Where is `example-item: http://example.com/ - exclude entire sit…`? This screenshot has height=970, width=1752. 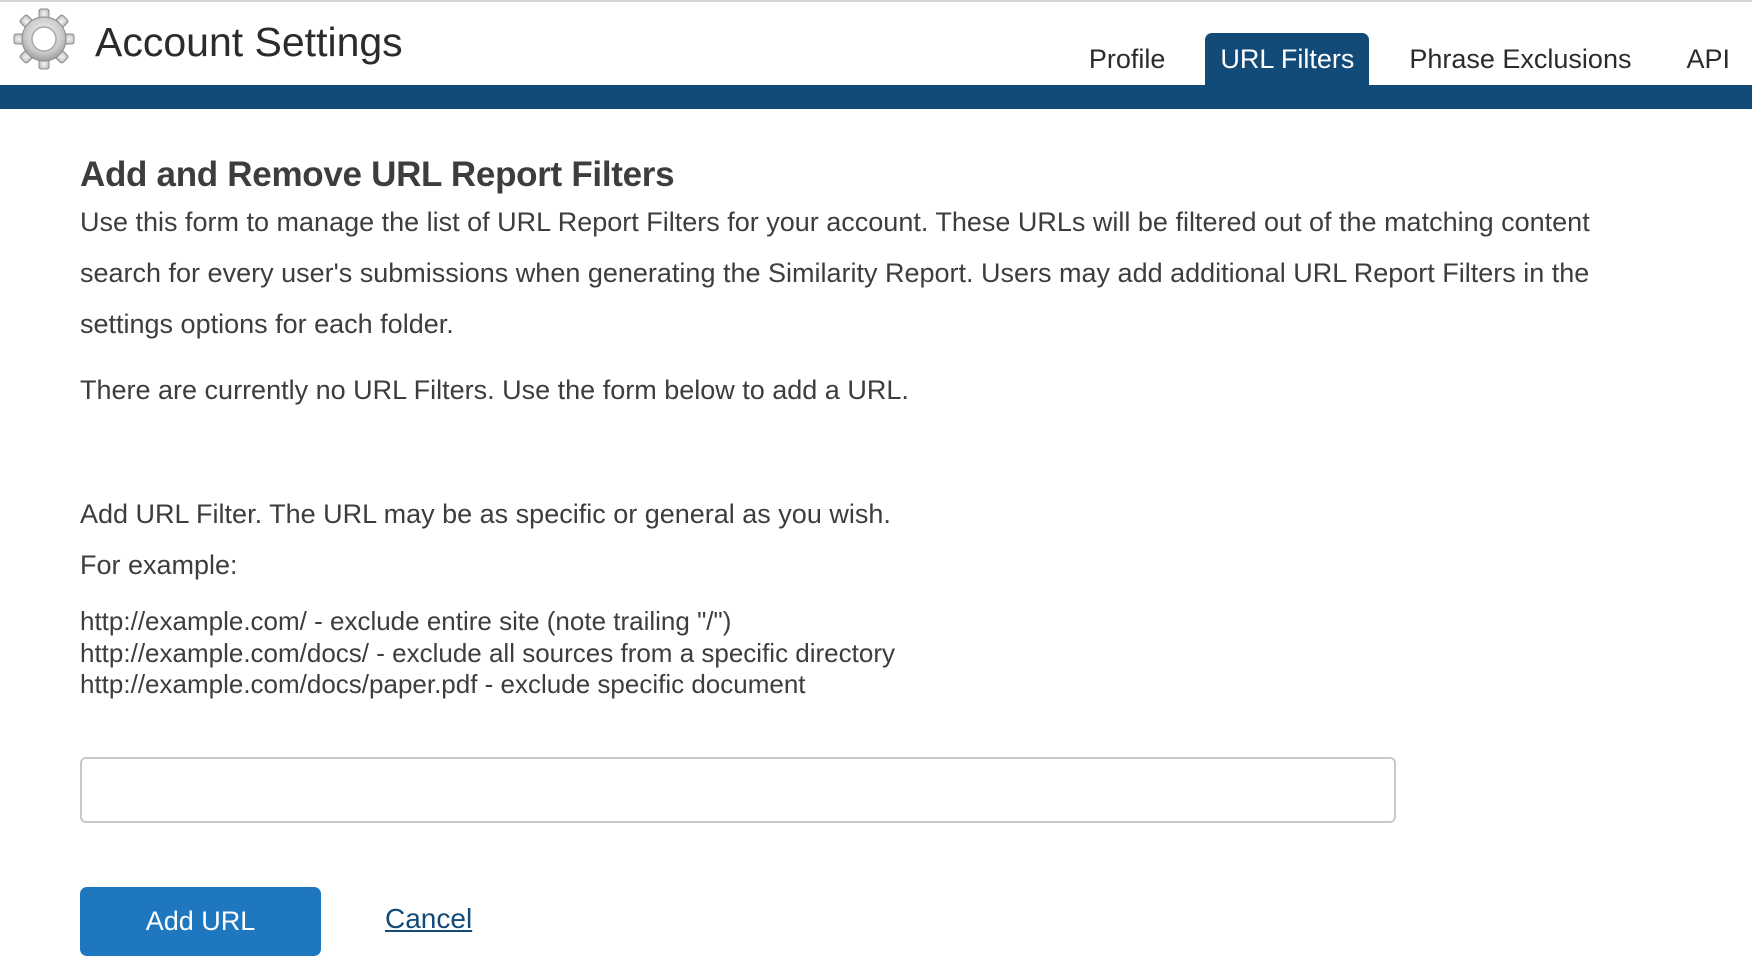
example-item: http://example.com/ - exclude entire sit… is located at coordinates (406, 621).